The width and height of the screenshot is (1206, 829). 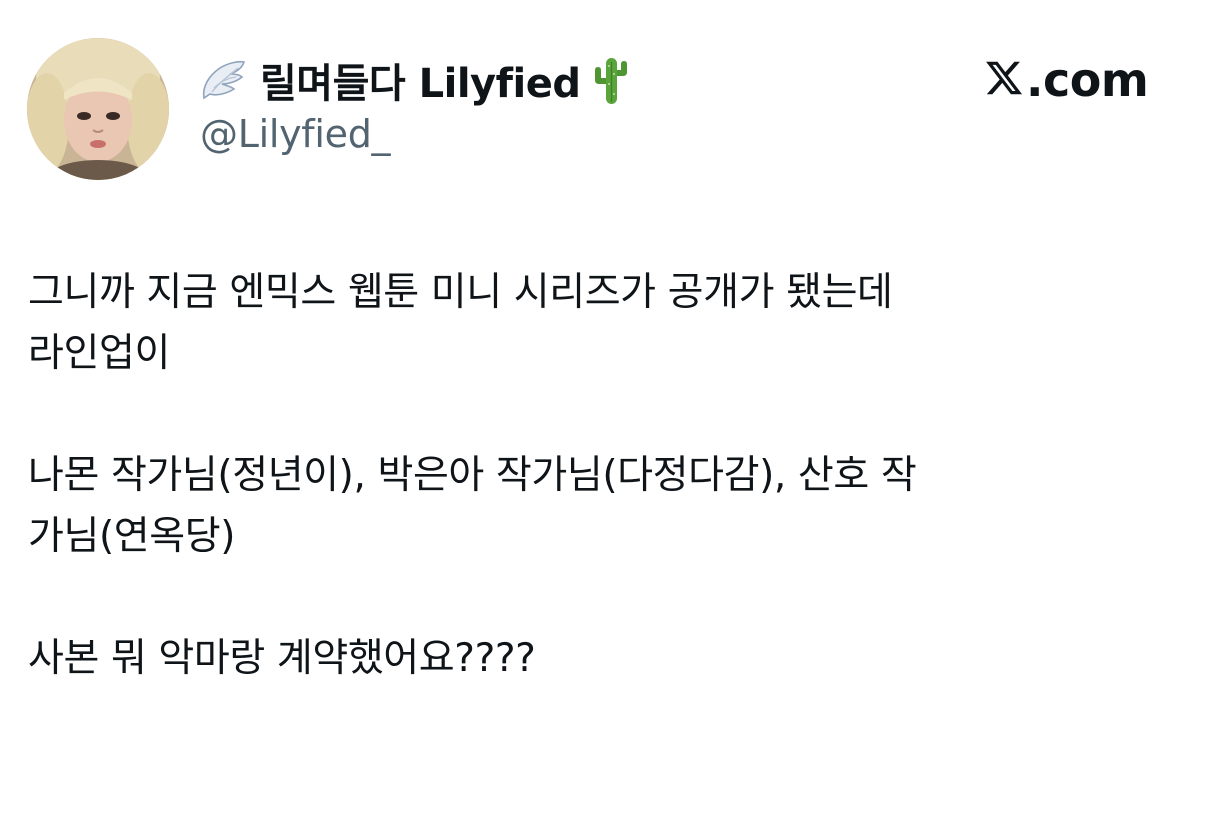 I want to click on author-name-row: 릴며들다 Lilyfied, so click(x=415, y=80).